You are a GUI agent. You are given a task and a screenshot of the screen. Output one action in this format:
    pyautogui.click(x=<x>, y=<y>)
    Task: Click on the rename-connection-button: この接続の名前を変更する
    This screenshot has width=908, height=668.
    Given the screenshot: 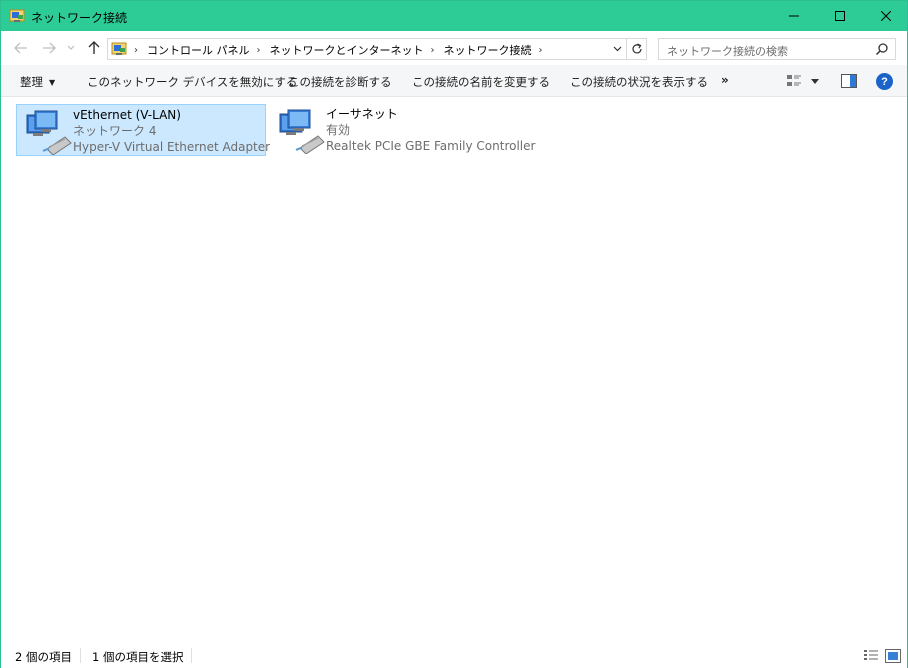 What is the action you would take?
    pyautogui.click(x=481, y=82)
    